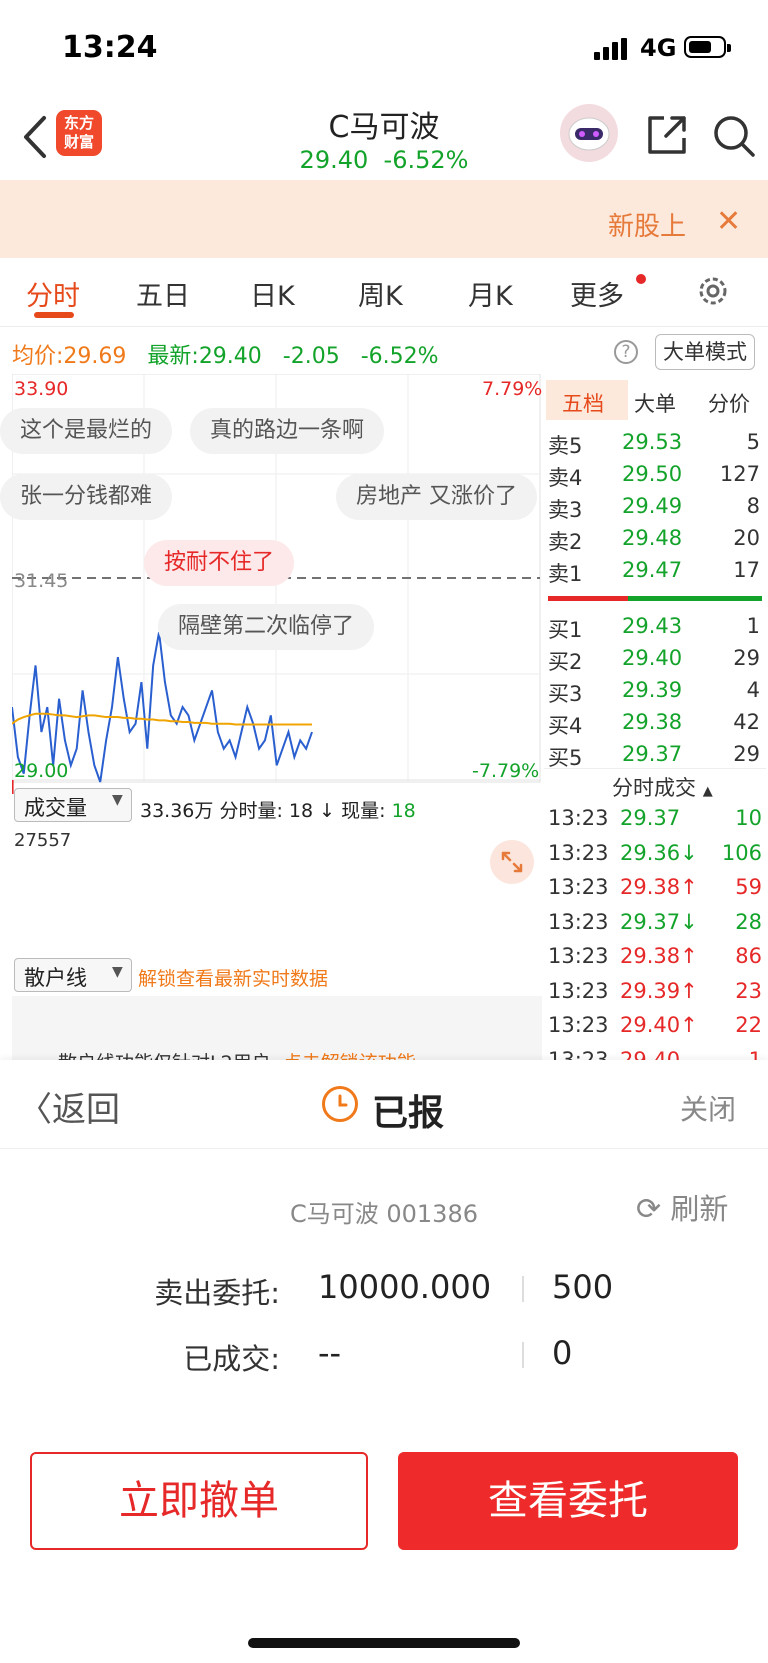 Image resolution: width=768 pixels, height=1663 pixels. I want to click on big-order-mode-button: 大单模式, so click(705, 352).